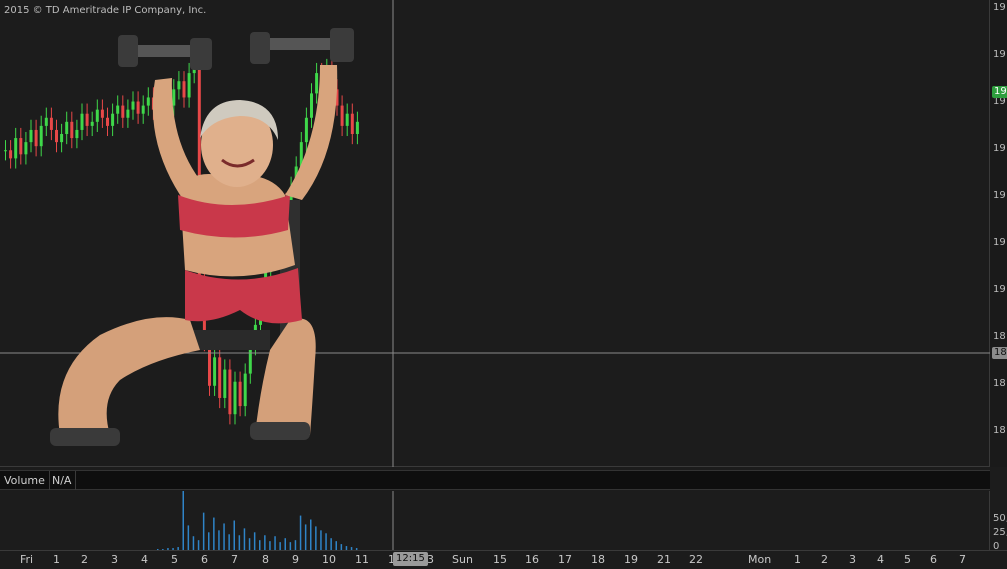  I want to click on last-price-tag: 19, so click(999, 92).